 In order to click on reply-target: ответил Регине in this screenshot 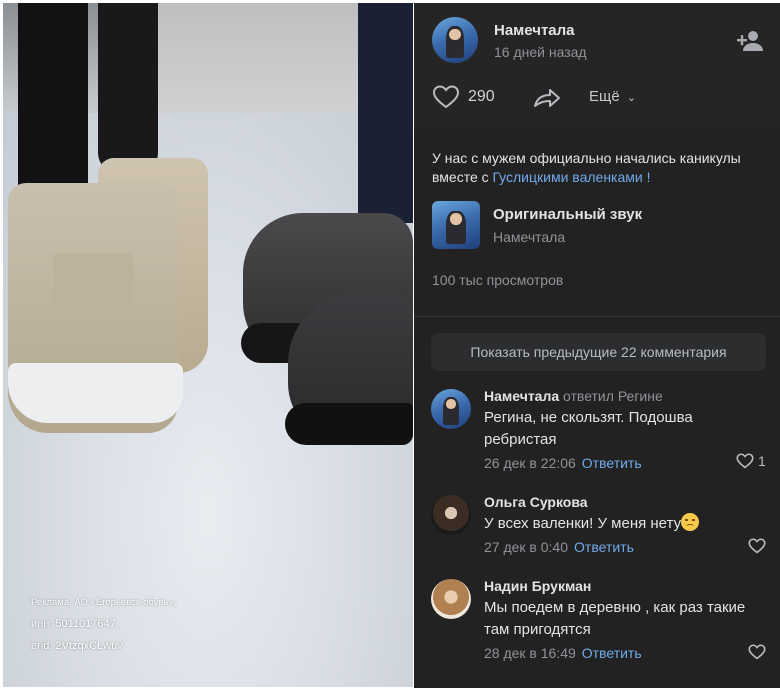, I will do `click(613, 396)`.